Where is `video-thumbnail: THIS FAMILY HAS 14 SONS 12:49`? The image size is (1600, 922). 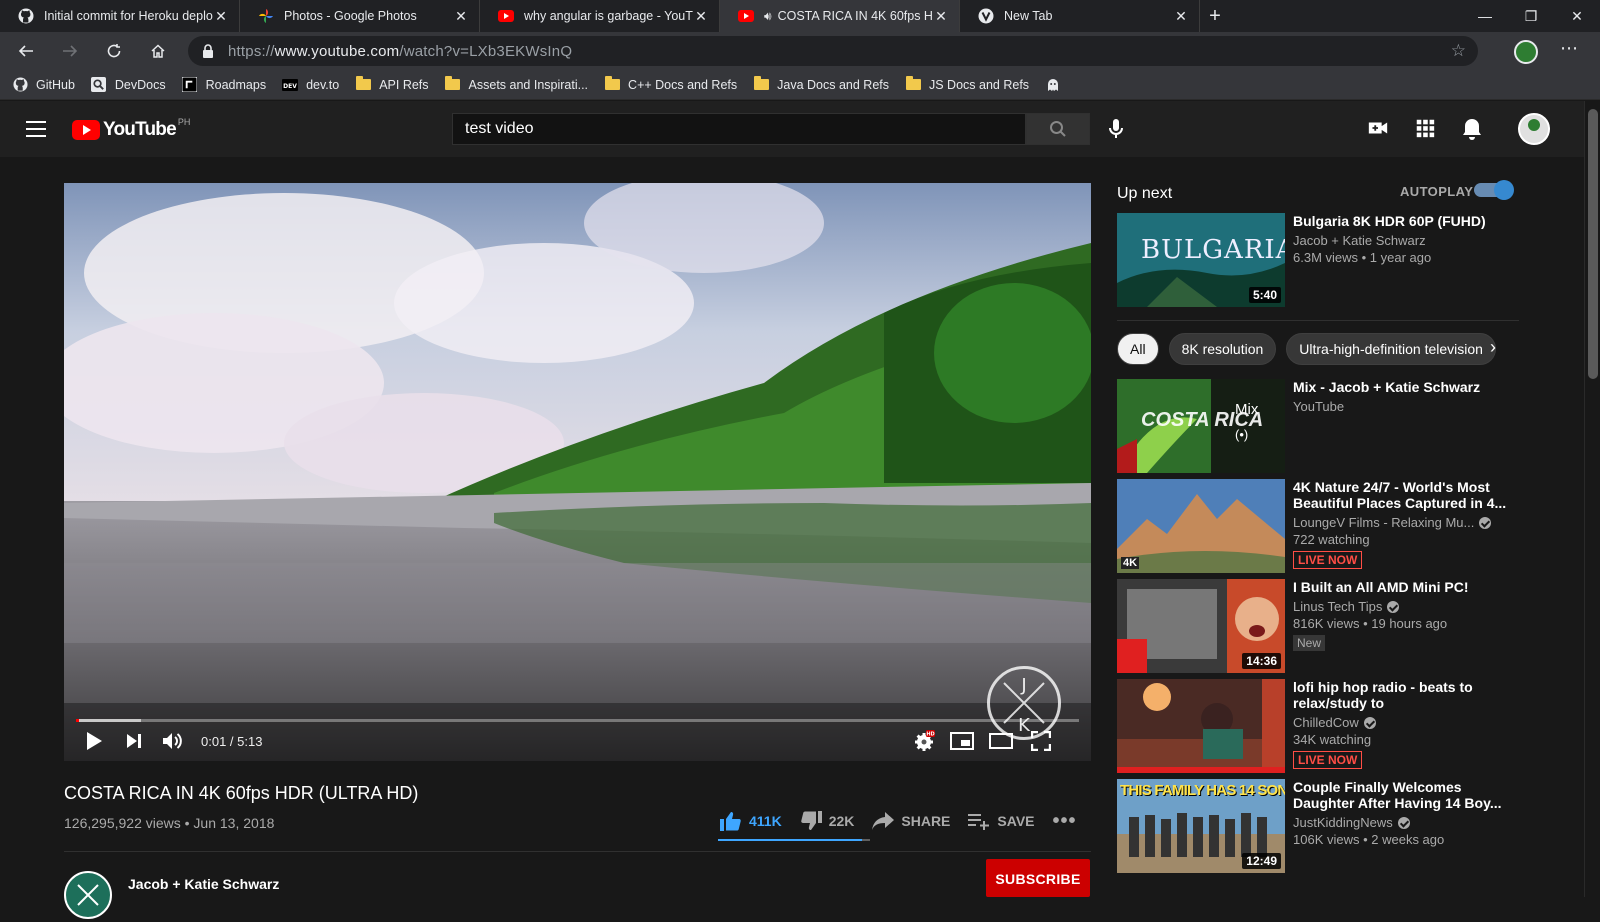
video-thumbnail: THIS FAMILY HAS 14 SONS 12:49 is located at coordinates (1201, 826).